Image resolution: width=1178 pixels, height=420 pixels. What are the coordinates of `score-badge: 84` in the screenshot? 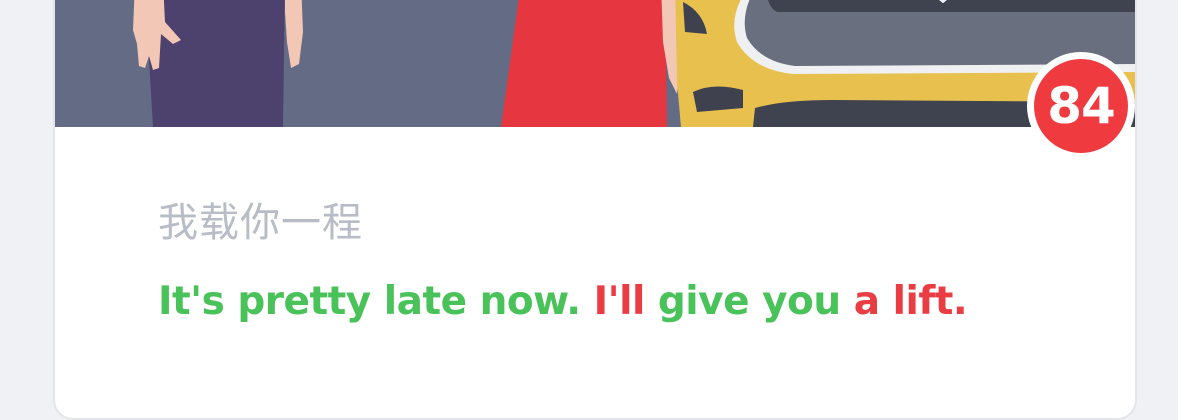 It's located at (1081, 106).